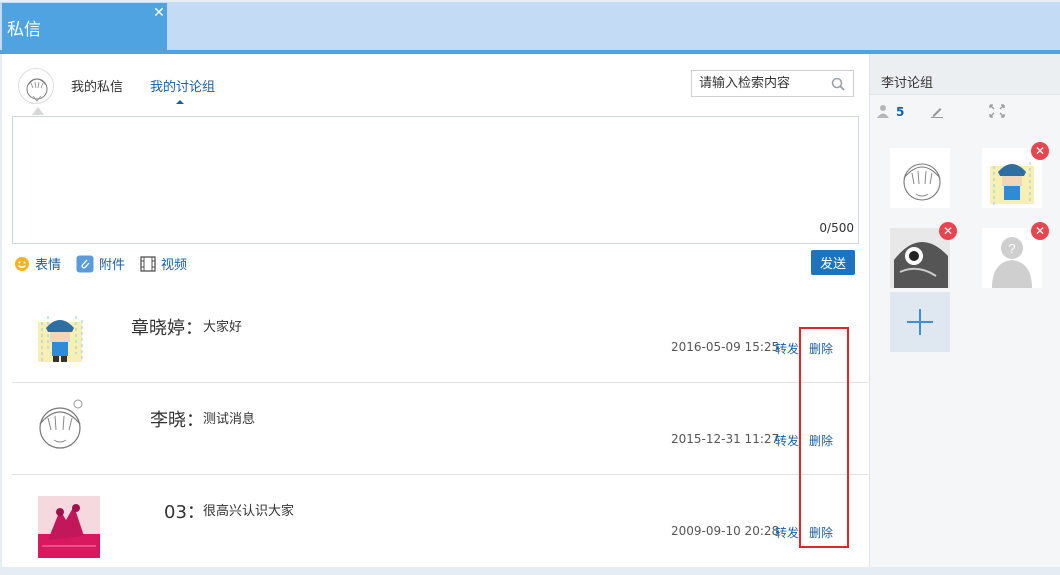 This screenshot has height=575, width=1060. What do you see at coordinates (182, 85) in the screenshot?
I see `tab-my-discussion-groups: 我的讨论组` at bounding box center [182, 85].